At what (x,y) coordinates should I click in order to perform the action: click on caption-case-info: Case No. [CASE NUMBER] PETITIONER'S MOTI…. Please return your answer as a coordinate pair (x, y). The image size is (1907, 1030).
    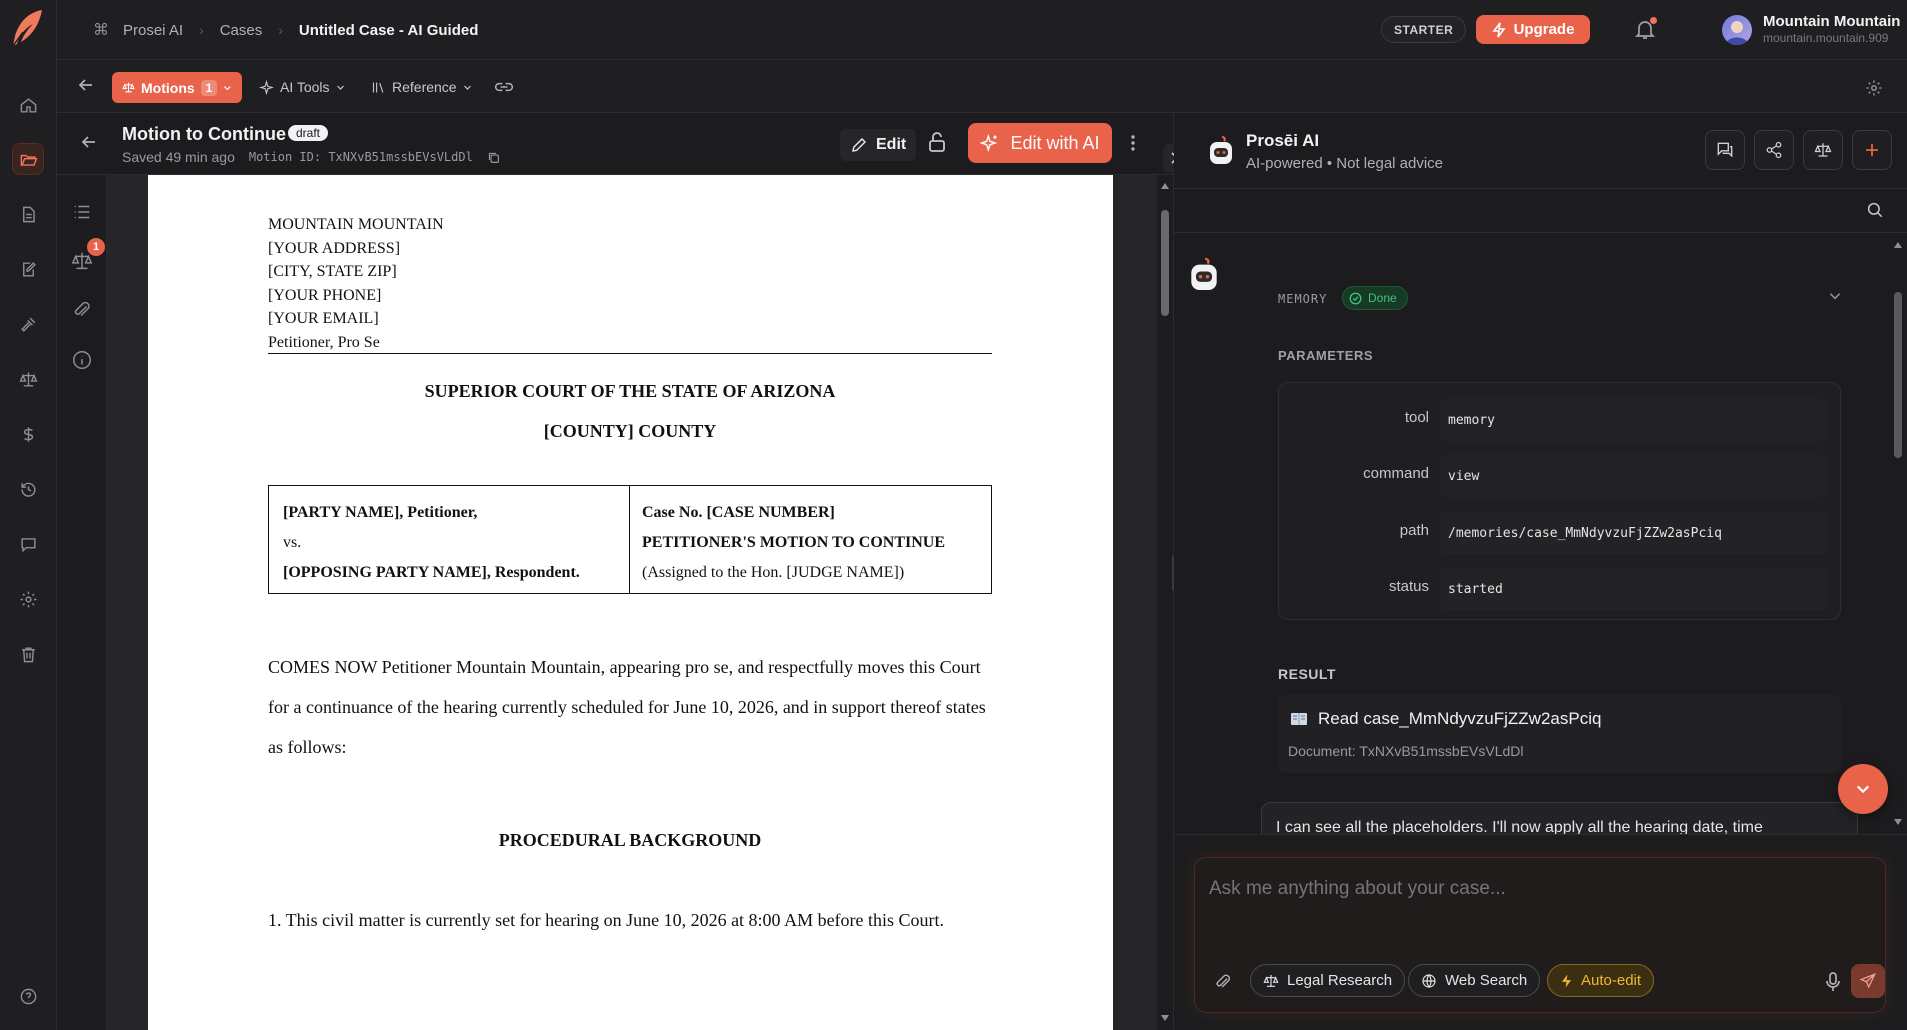
    Looking at the image, I should click on (810, 539).